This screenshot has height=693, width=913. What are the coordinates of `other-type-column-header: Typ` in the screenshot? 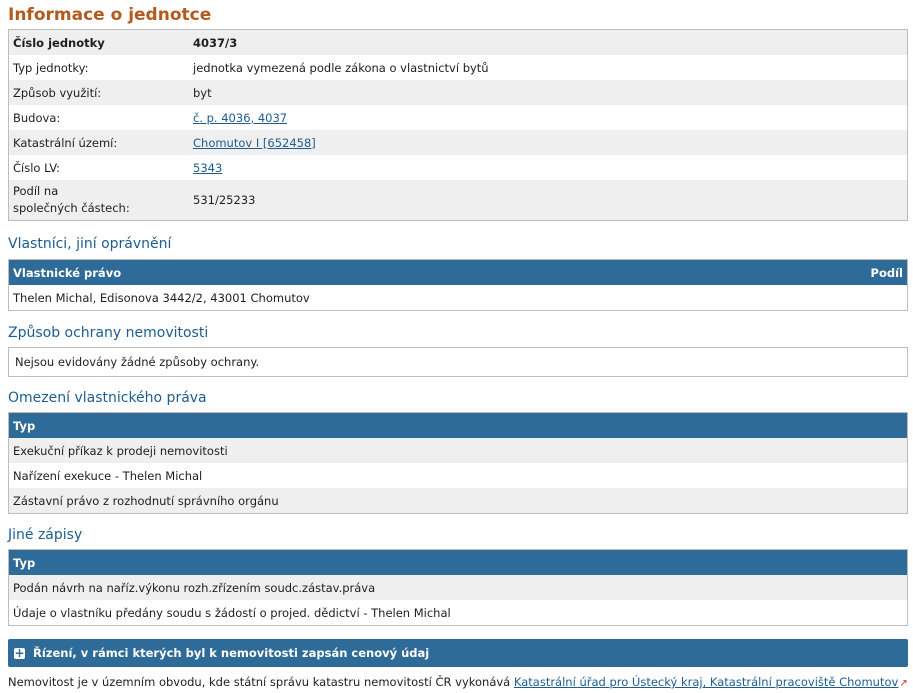 It's located at (458, 562).